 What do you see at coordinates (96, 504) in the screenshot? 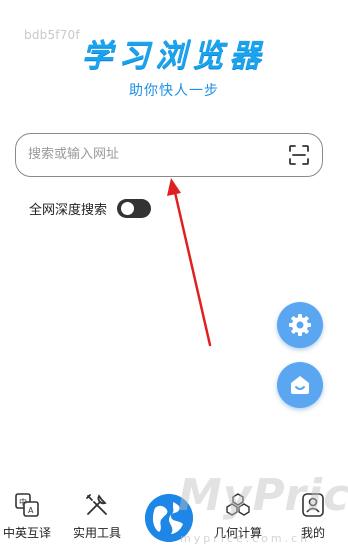
I see `tools-icon` at bounding box center [96, 504].